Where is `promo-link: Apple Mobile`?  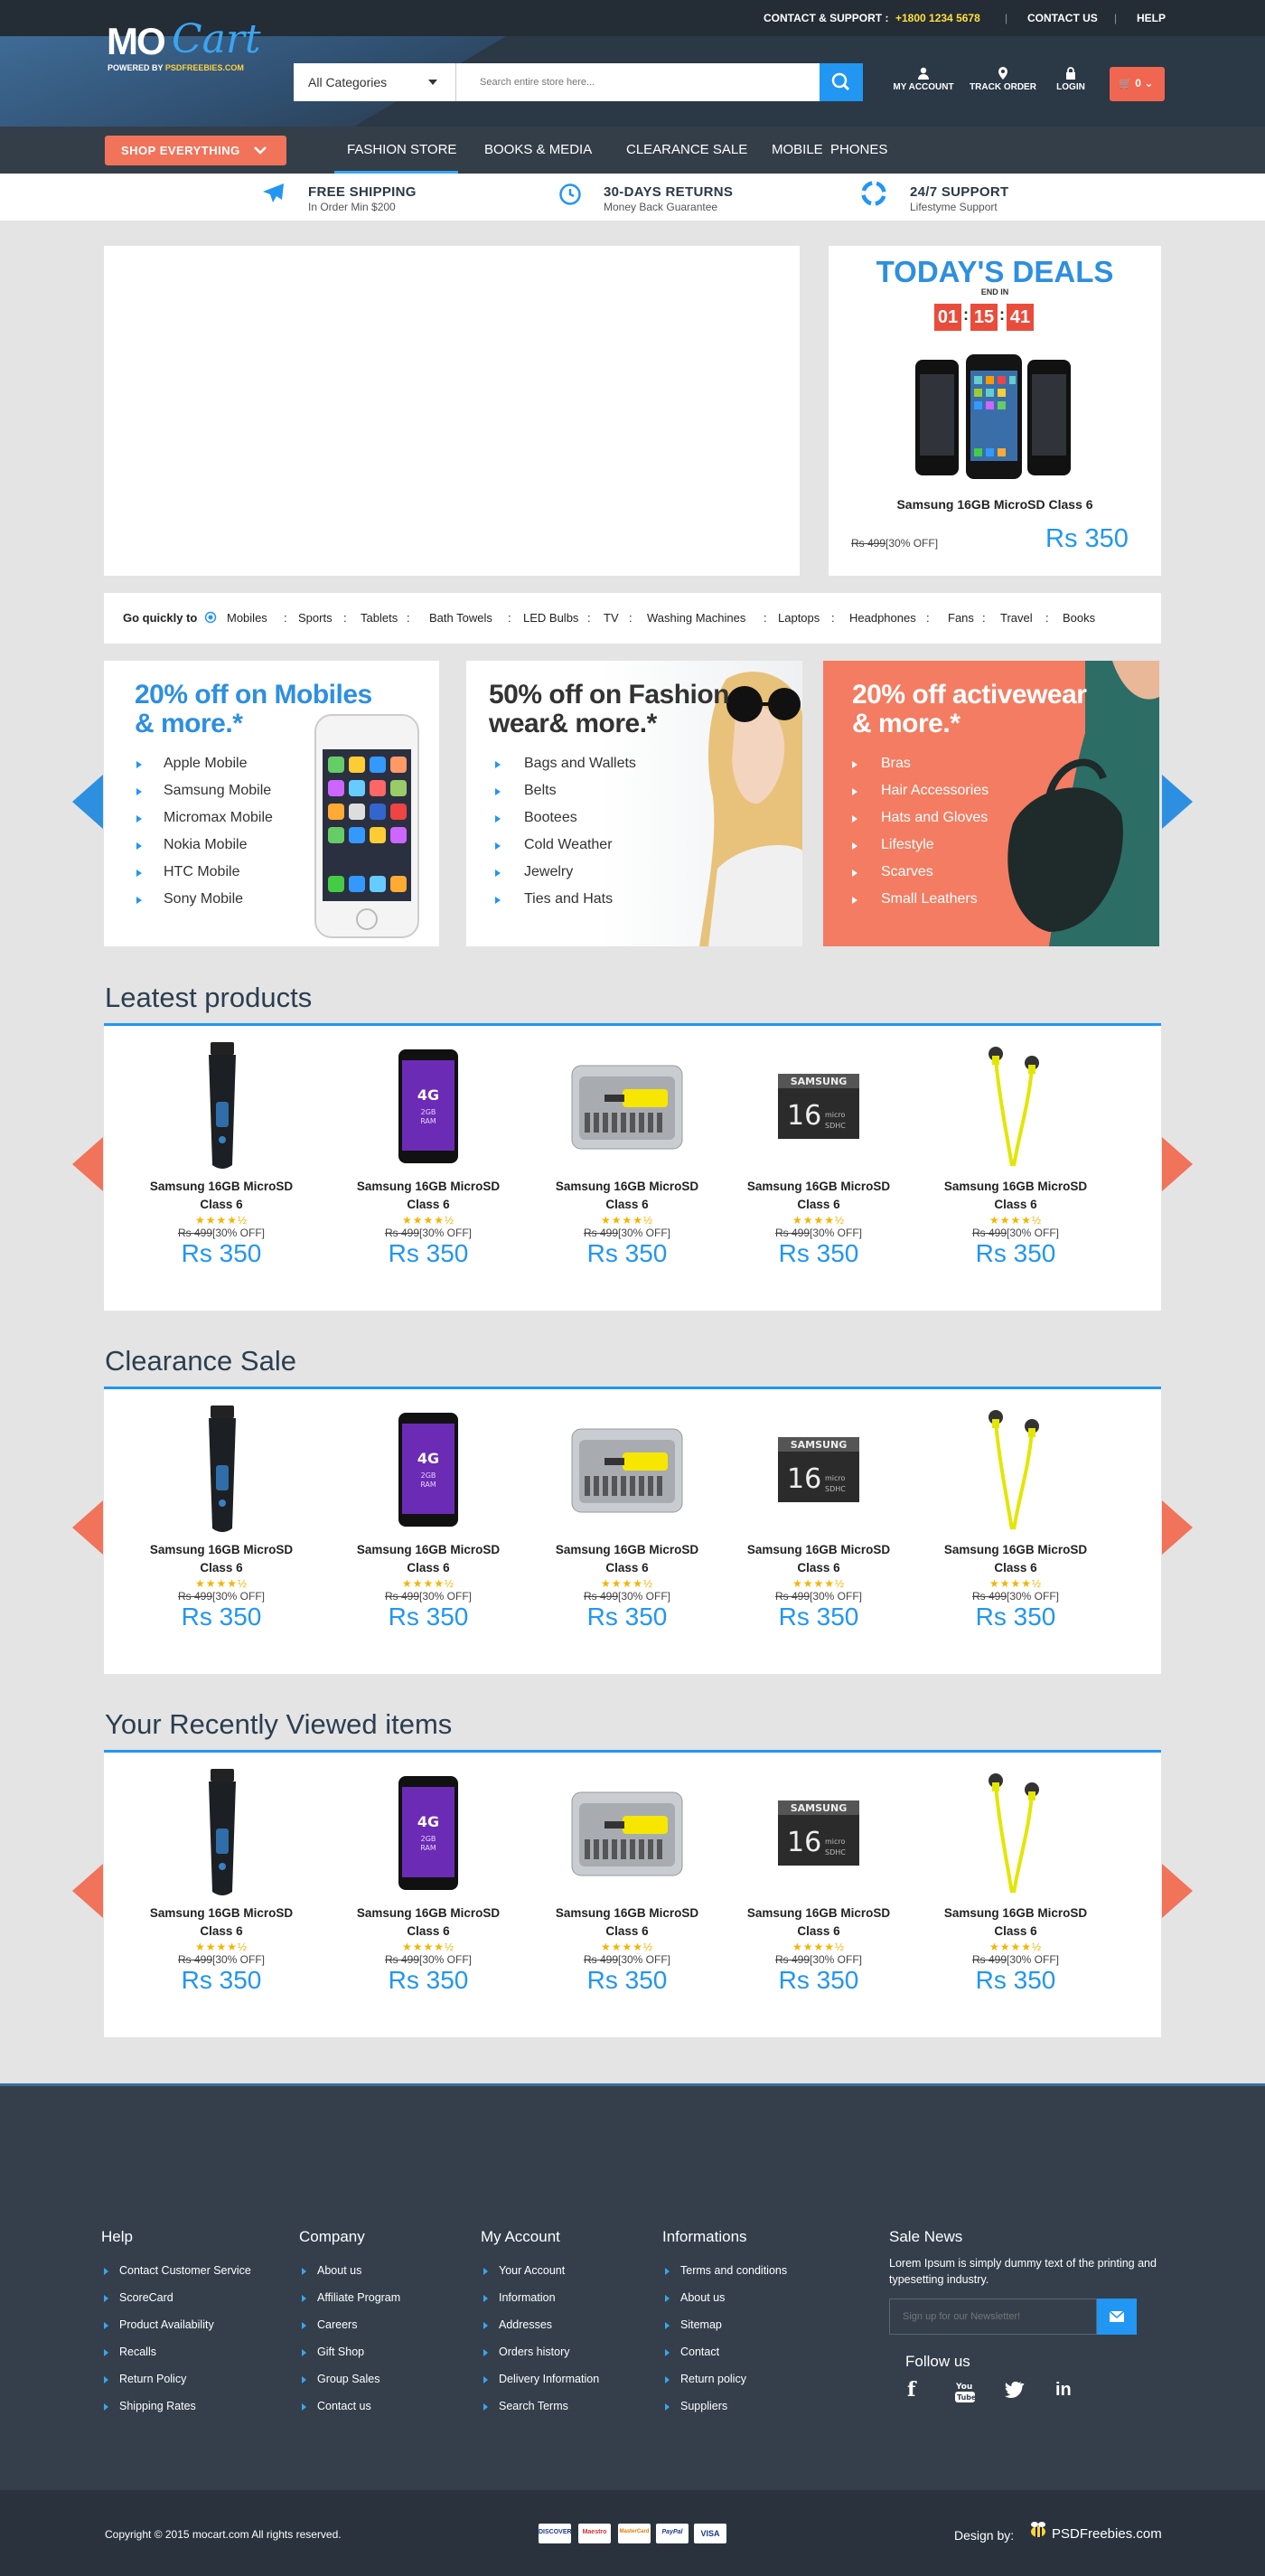
promo-link: Apple Mobile is located at coordinates (206, 764).